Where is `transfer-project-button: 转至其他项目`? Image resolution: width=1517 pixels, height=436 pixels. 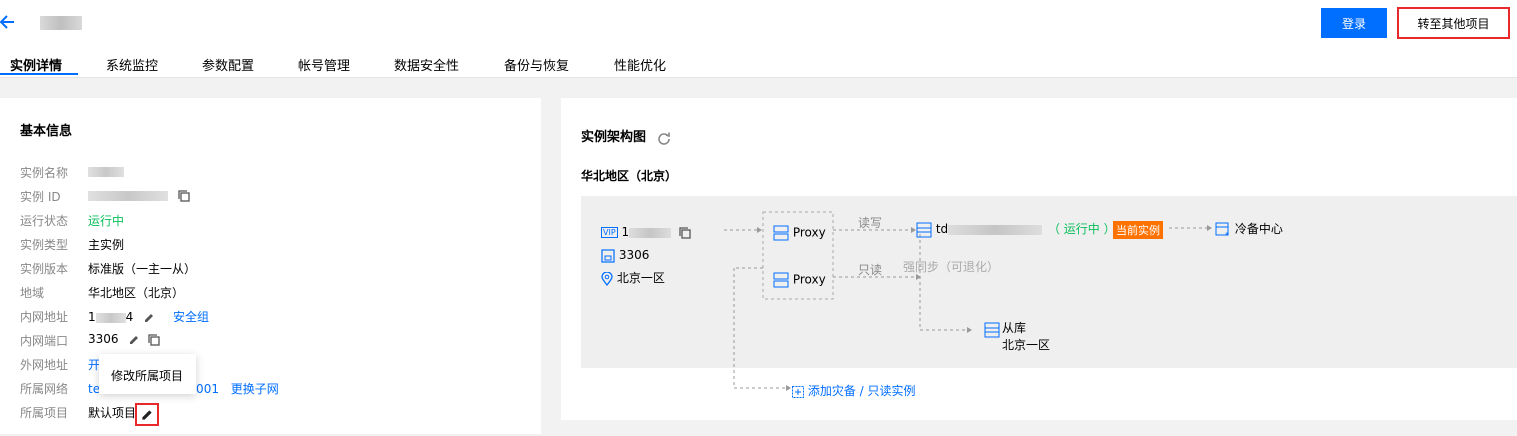 transfer-project-button: 转至其他项目 is located at coordinates (1453, 23).